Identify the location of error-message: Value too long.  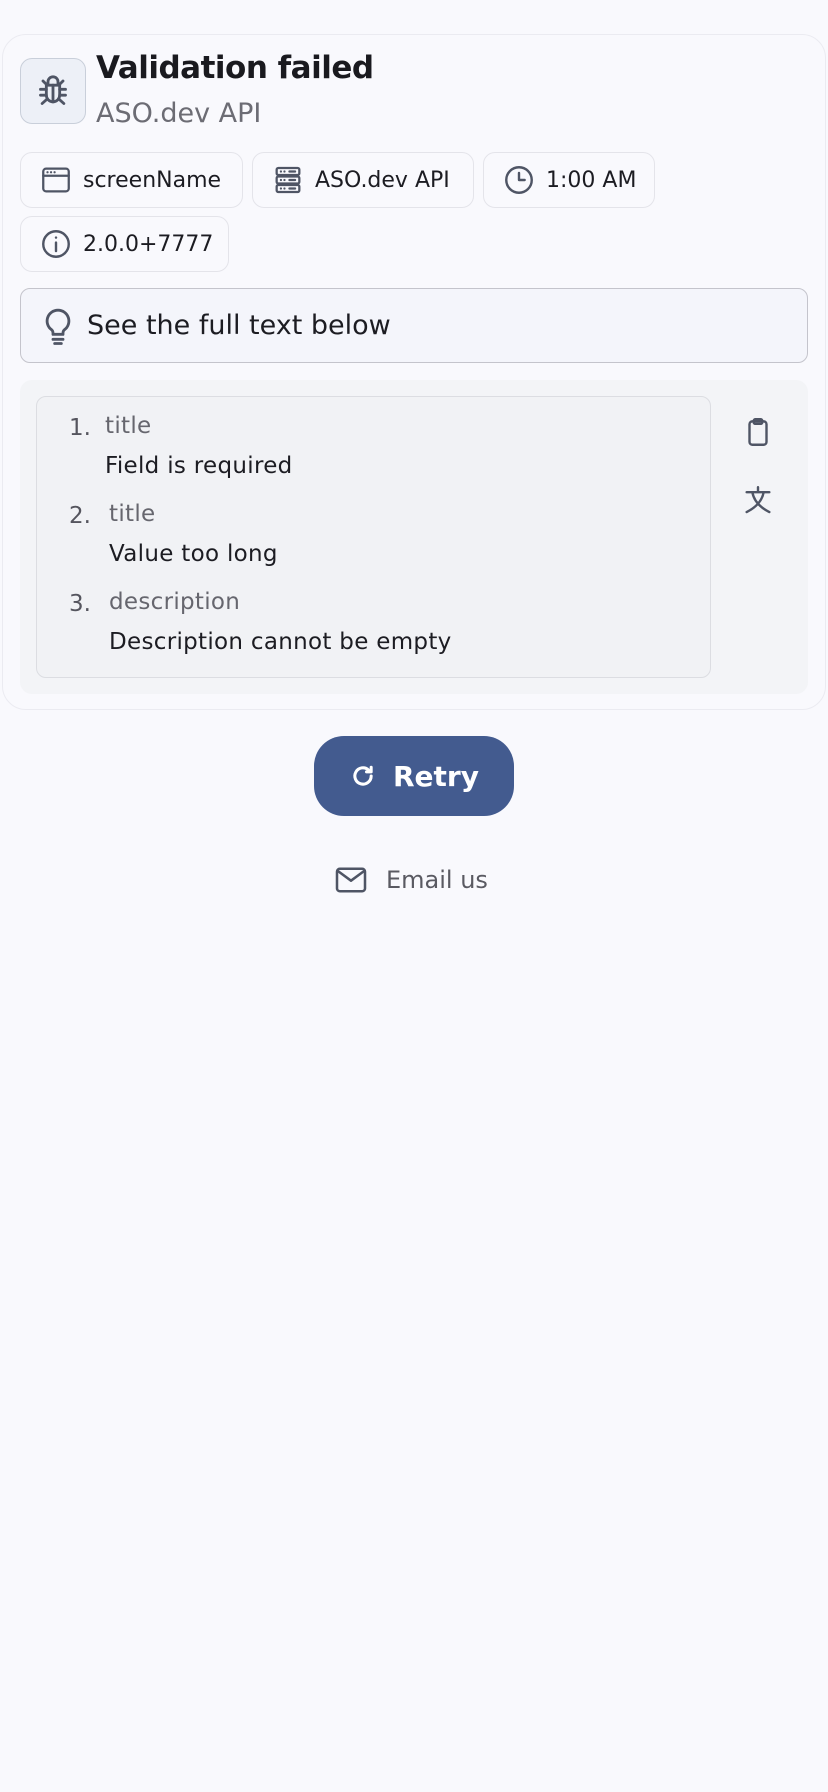
(193, 554).